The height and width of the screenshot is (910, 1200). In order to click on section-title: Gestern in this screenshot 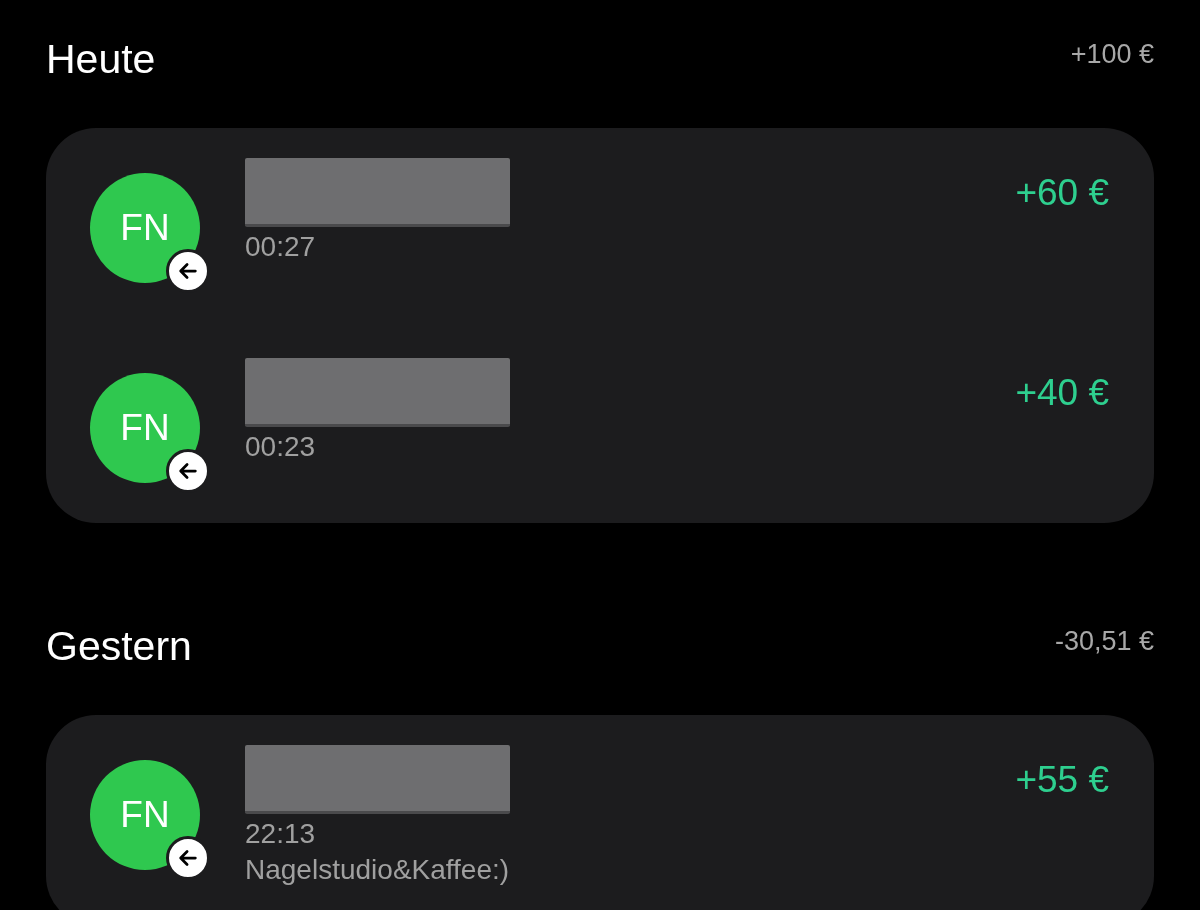, I will do `click(119, 646)`.